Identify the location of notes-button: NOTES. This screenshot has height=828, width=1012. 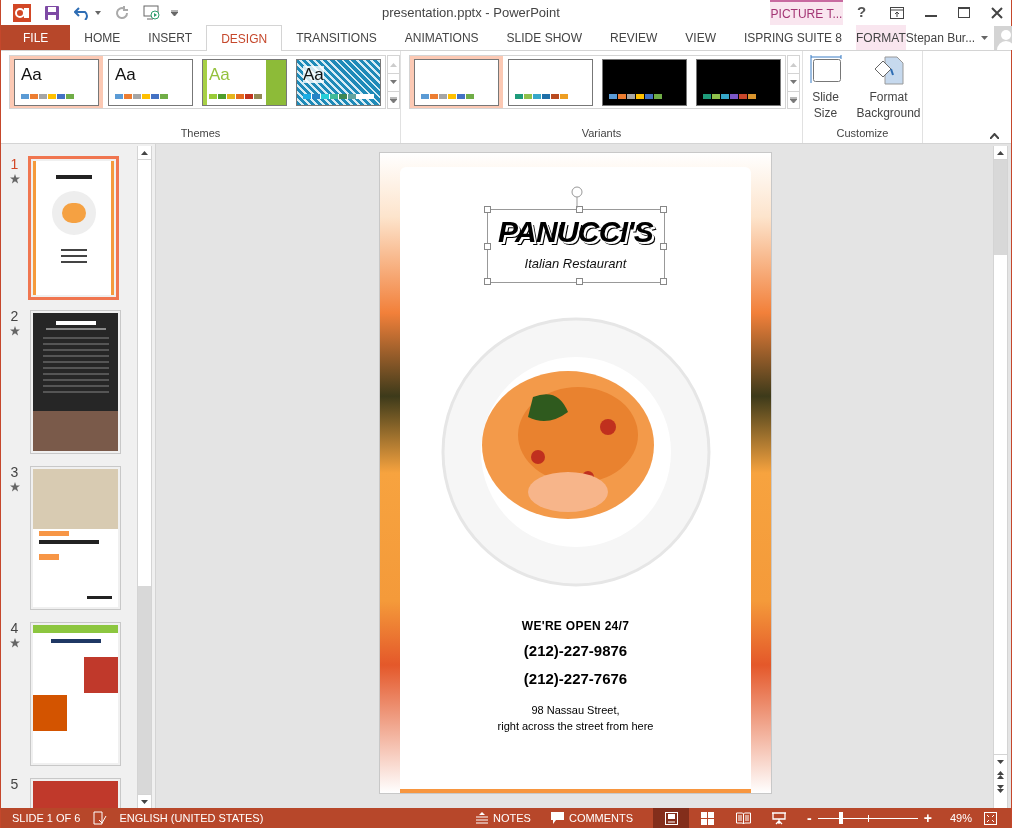
(503, 818).